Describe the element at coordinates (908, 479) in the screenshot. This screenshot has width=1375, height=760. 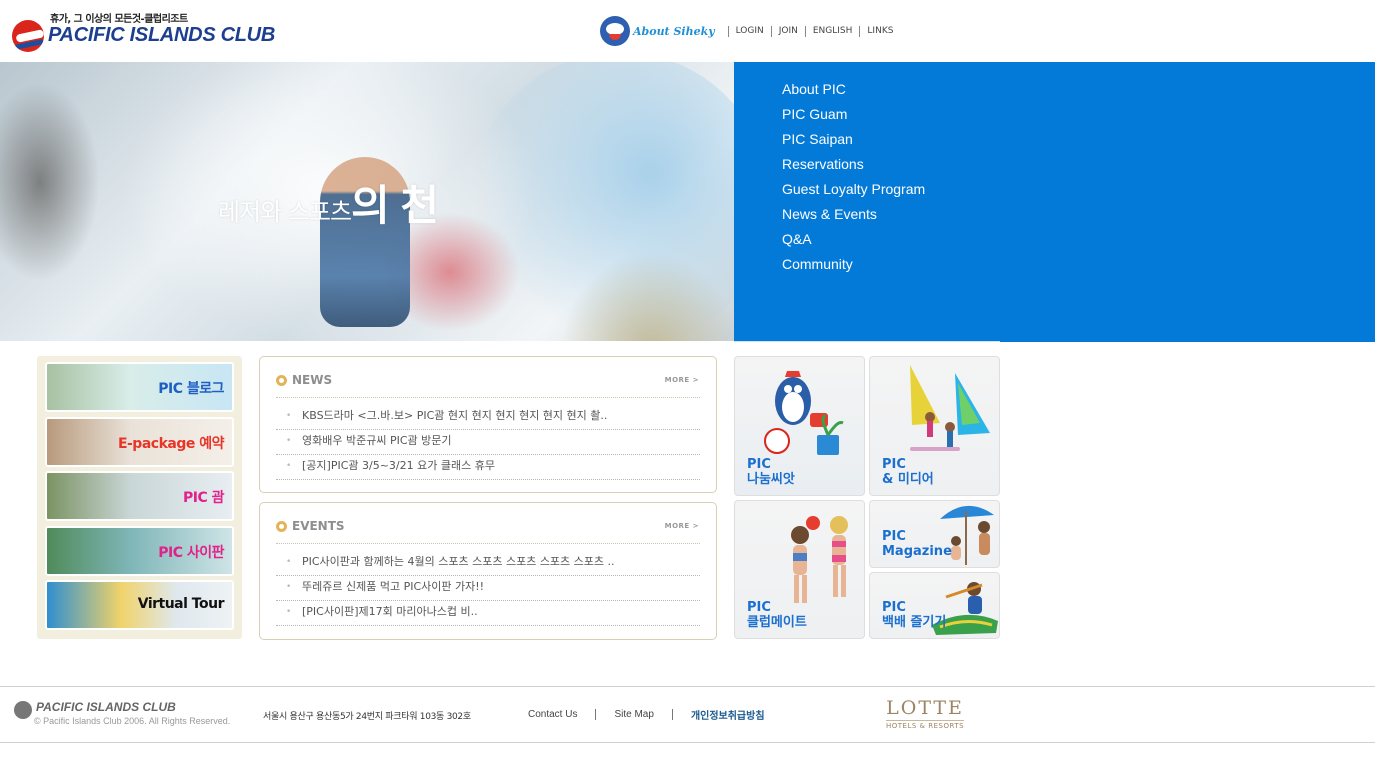
I see `tile-label-line: & 미디어` at that location.